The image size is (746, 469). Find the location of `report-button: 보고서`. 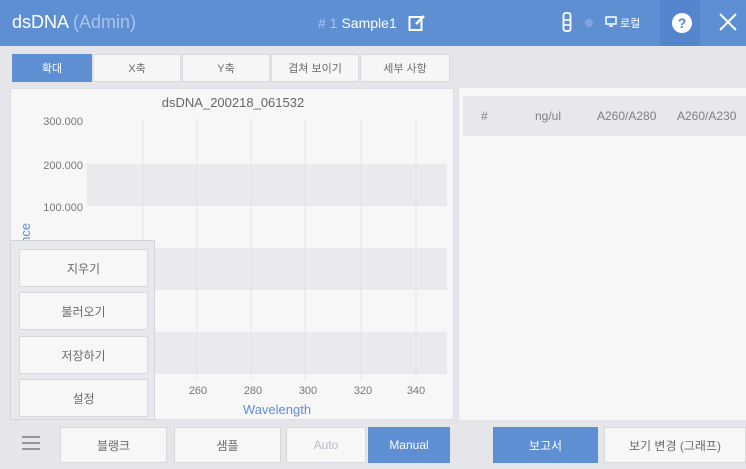

report-button: 보고서 is located at coordinates (545, 445).